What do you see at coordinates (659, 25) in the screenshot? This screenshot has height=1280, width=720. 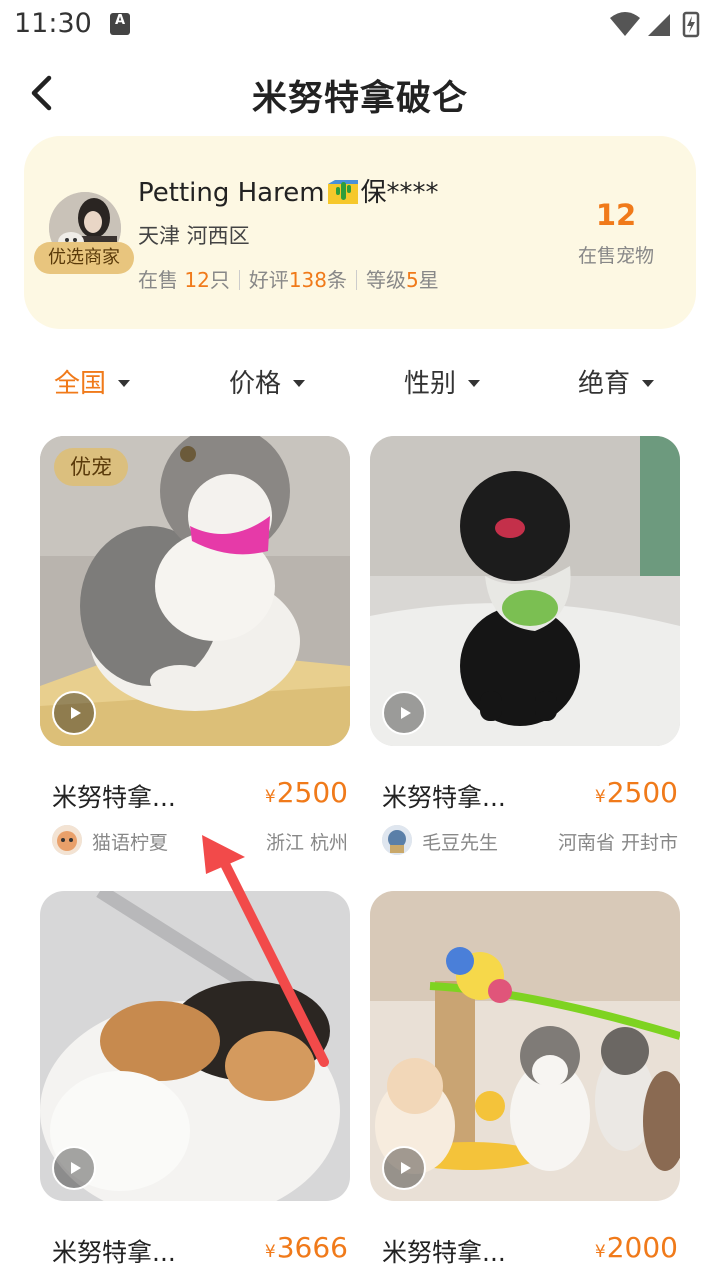 I see `signal-icon` at bounding box center [659, 25].